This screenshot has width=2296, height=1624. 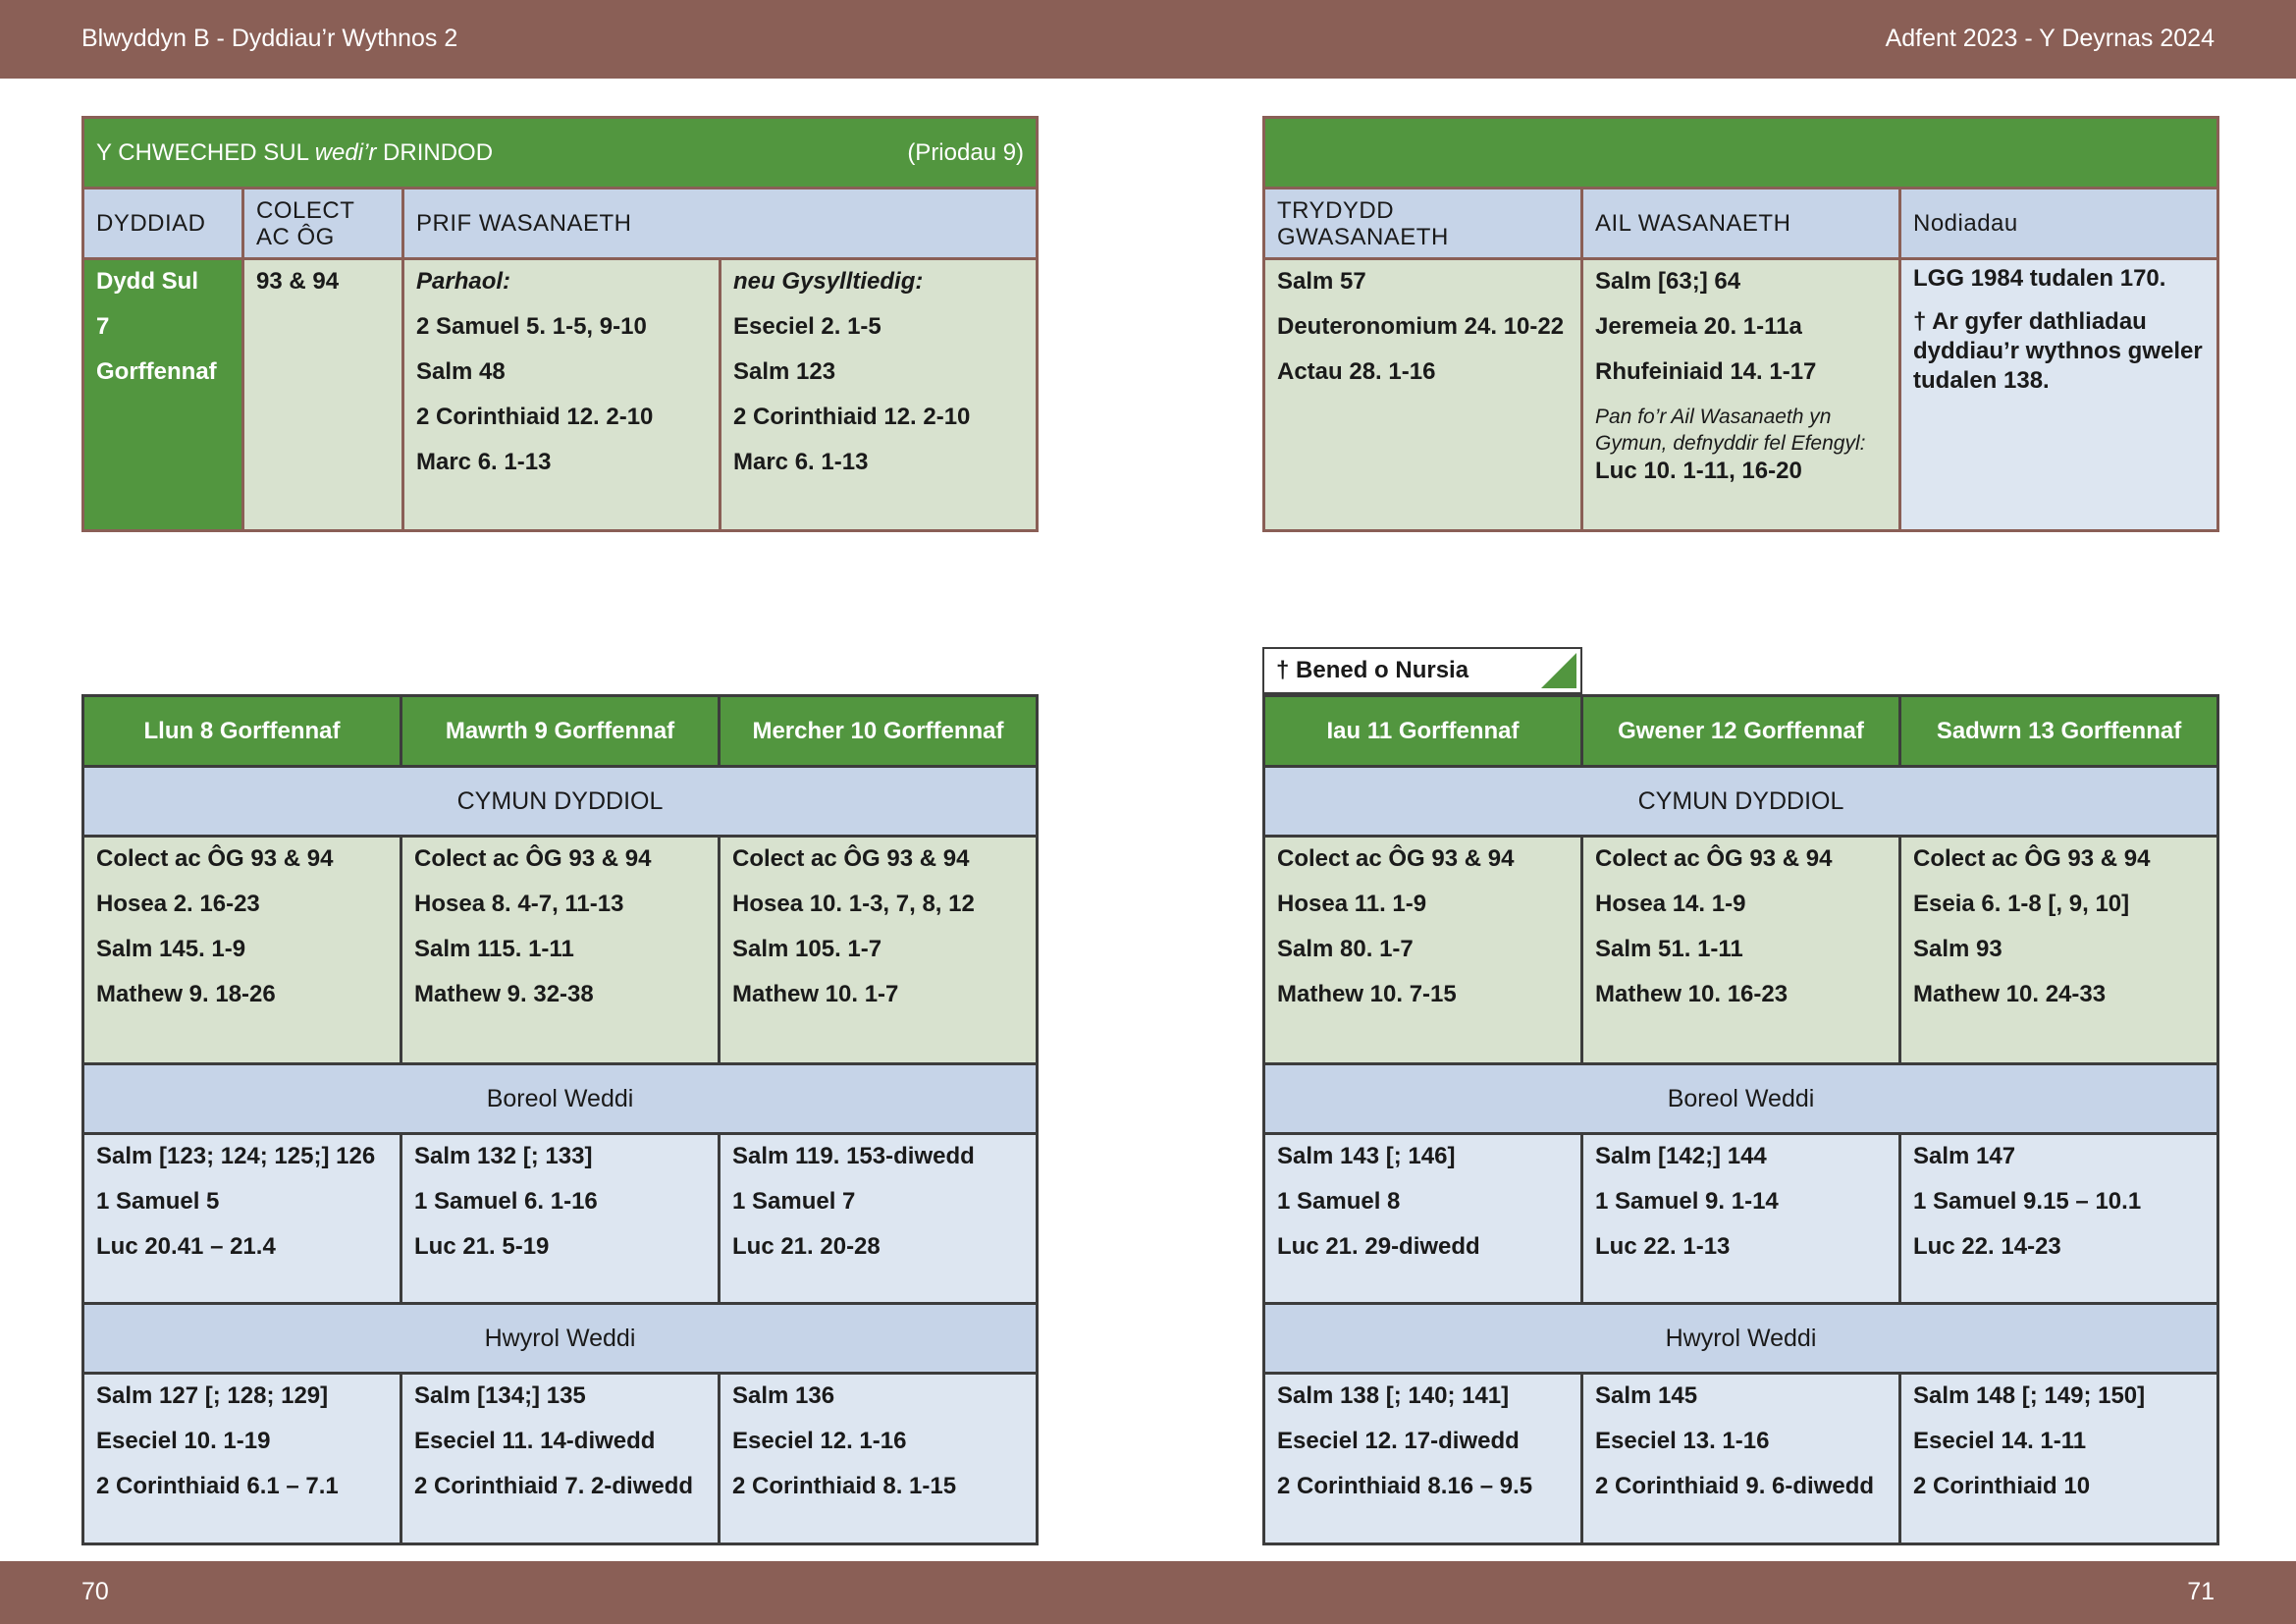 What do you see at coordinates (1740, 152) in the screenshot?
I see `services-title-bar` at bounding box center [1740, 152].